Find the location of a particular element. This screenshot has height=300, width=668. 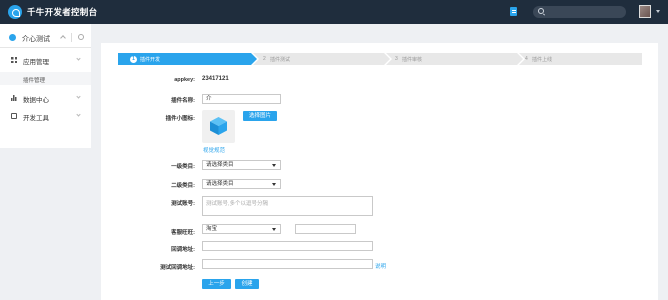

test-account-label: 测试账号: is located at coordinates (183, 204).